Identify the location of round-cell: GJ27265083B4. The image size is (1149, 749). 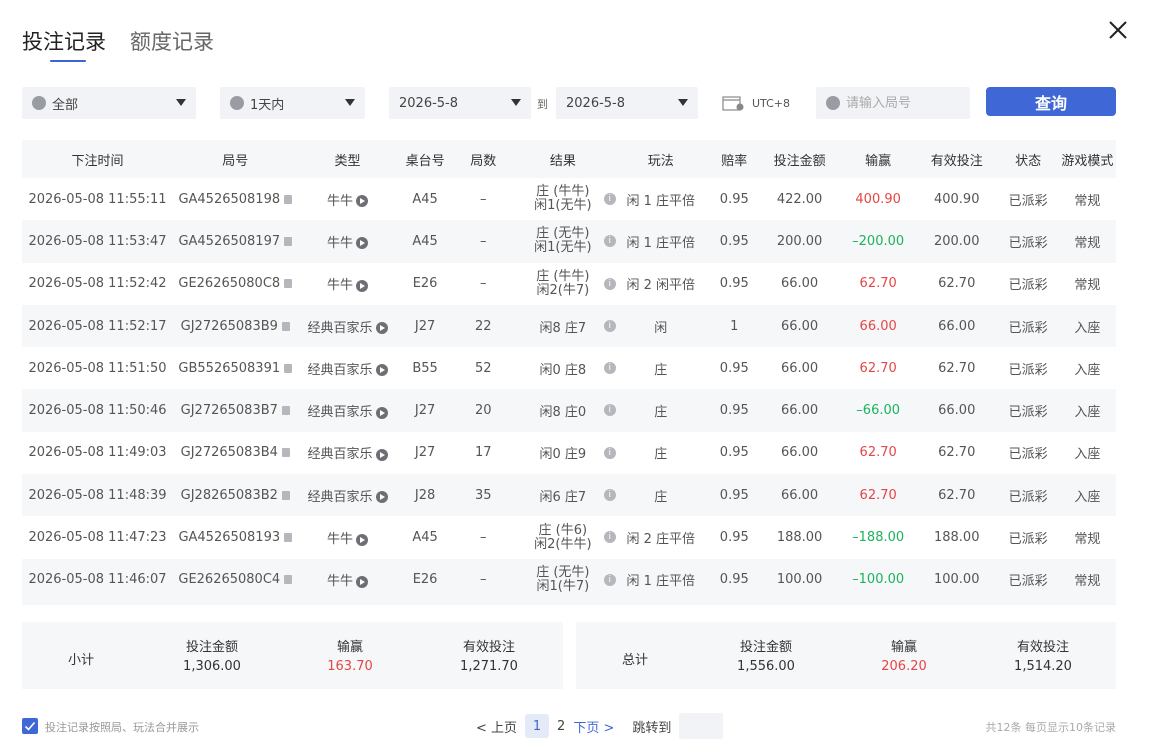
(235, 453).